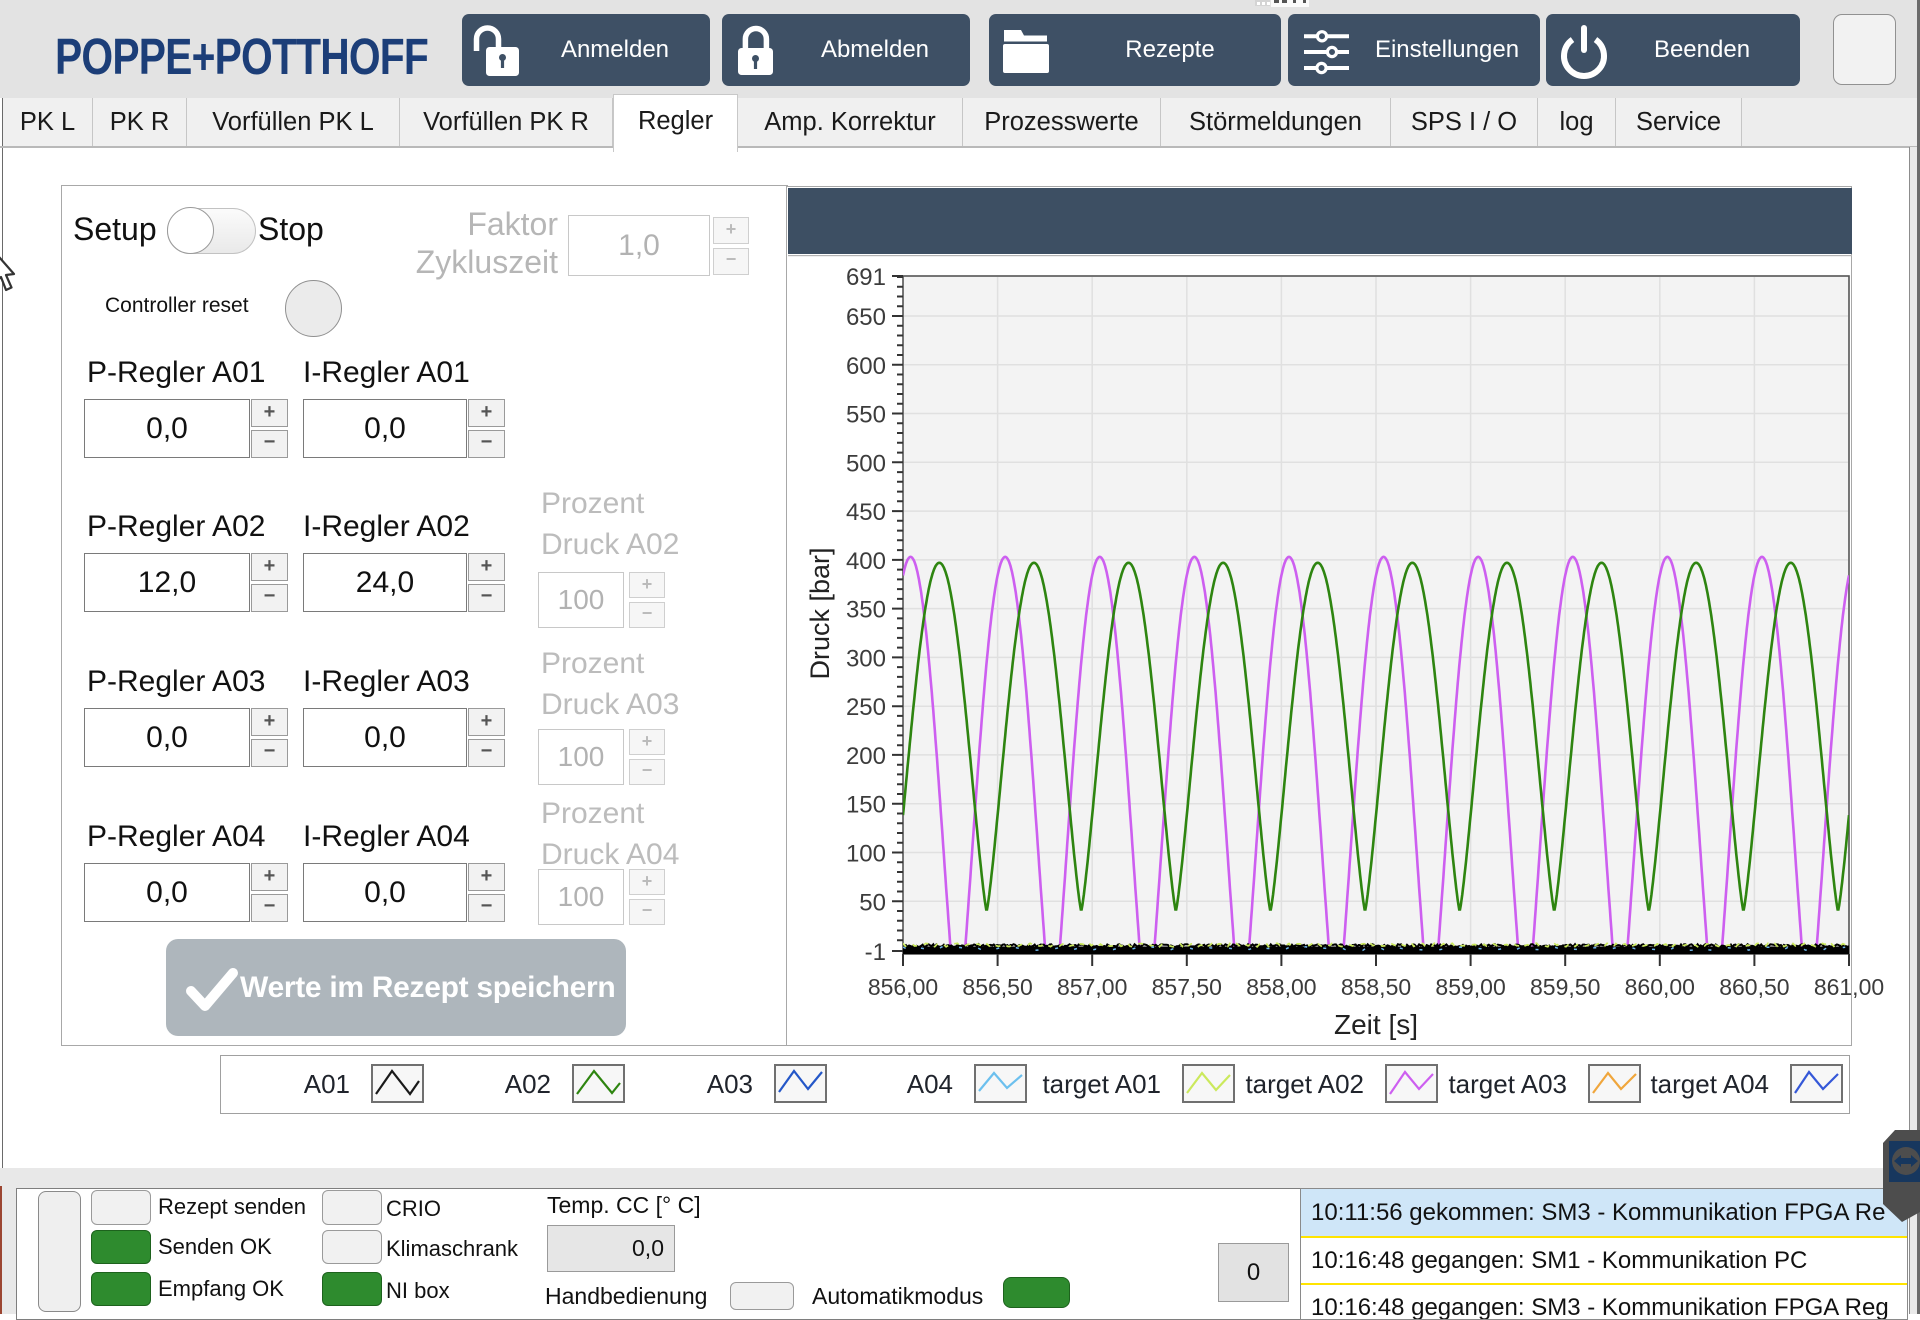 The image size is (1920, 1320). I want to click on svg-text: 50, so click(872, 902).